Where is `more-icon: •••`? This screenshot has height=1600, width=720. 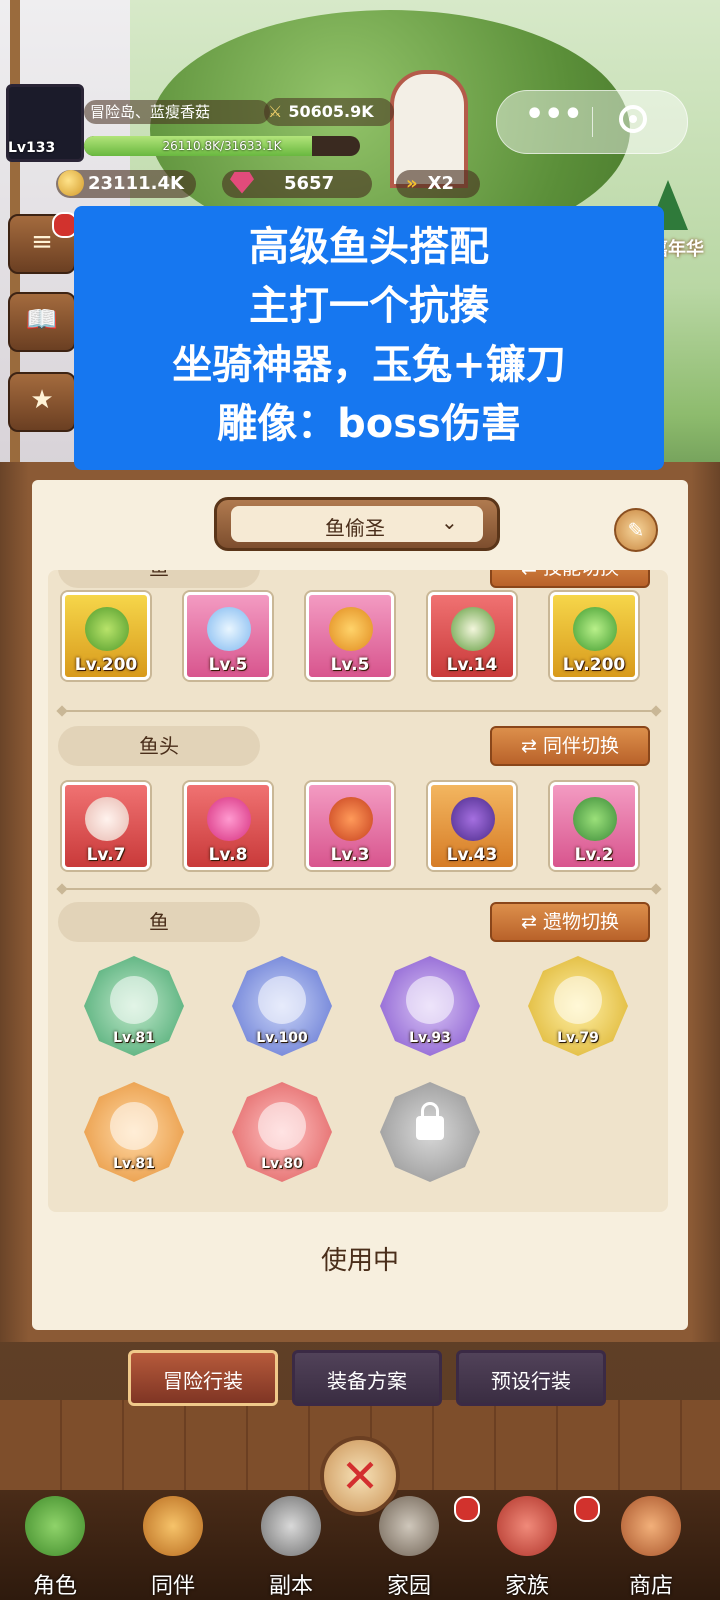
more-icon: ••• is located at coordinates (554, 114).